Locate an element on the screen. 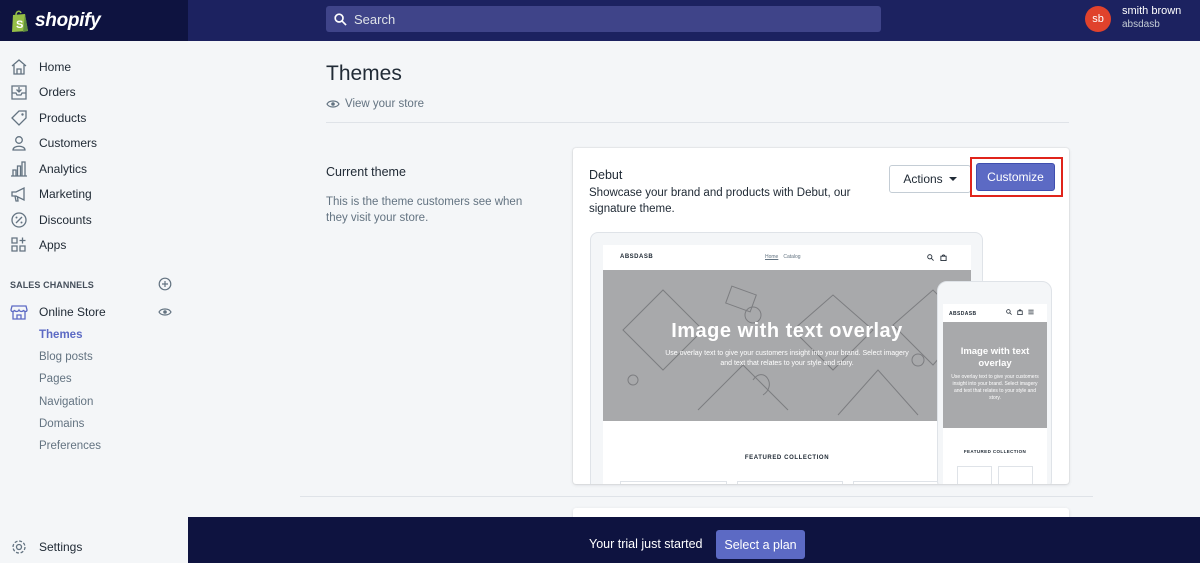  person-icon is located at coordinates (19, 143).